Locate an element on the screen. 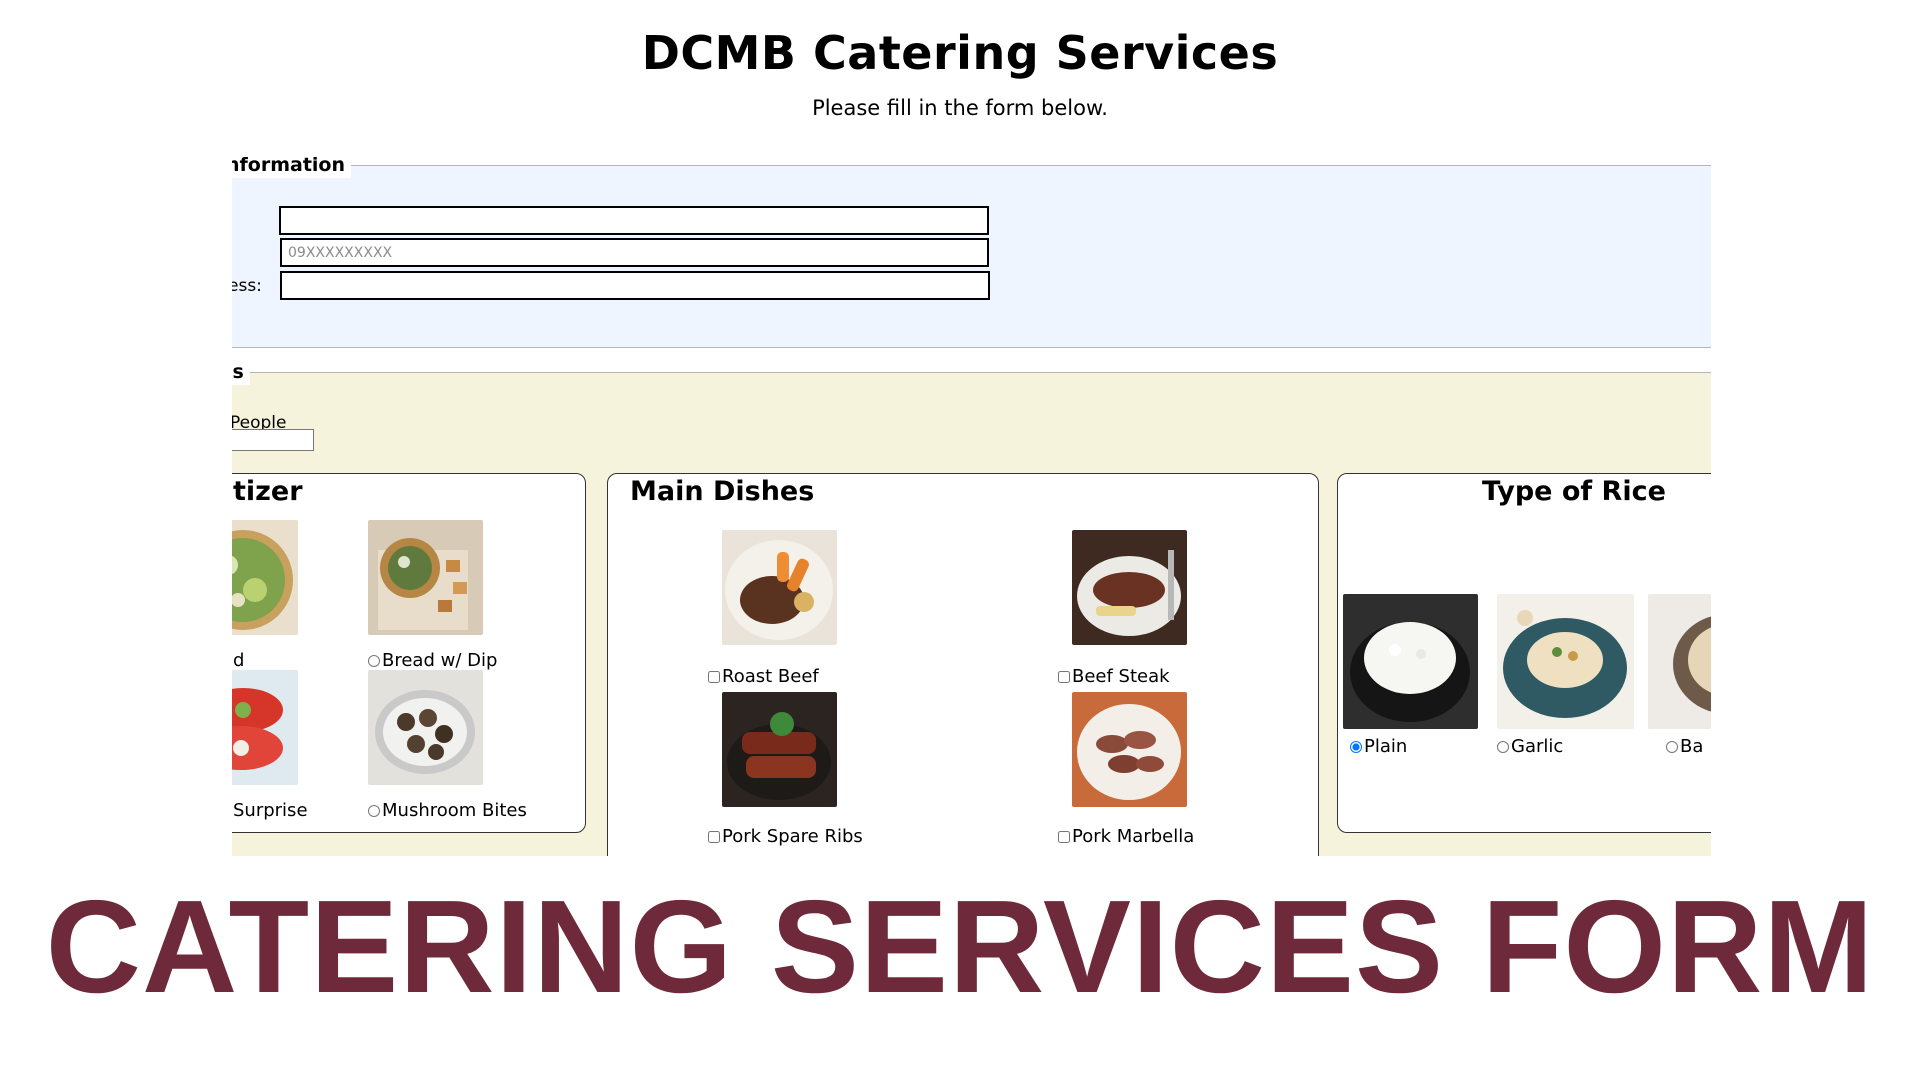 The height and width of the screenshot is (1080, 1920). page-title: DCMB Catering Services is located at coordinates (960, 53).